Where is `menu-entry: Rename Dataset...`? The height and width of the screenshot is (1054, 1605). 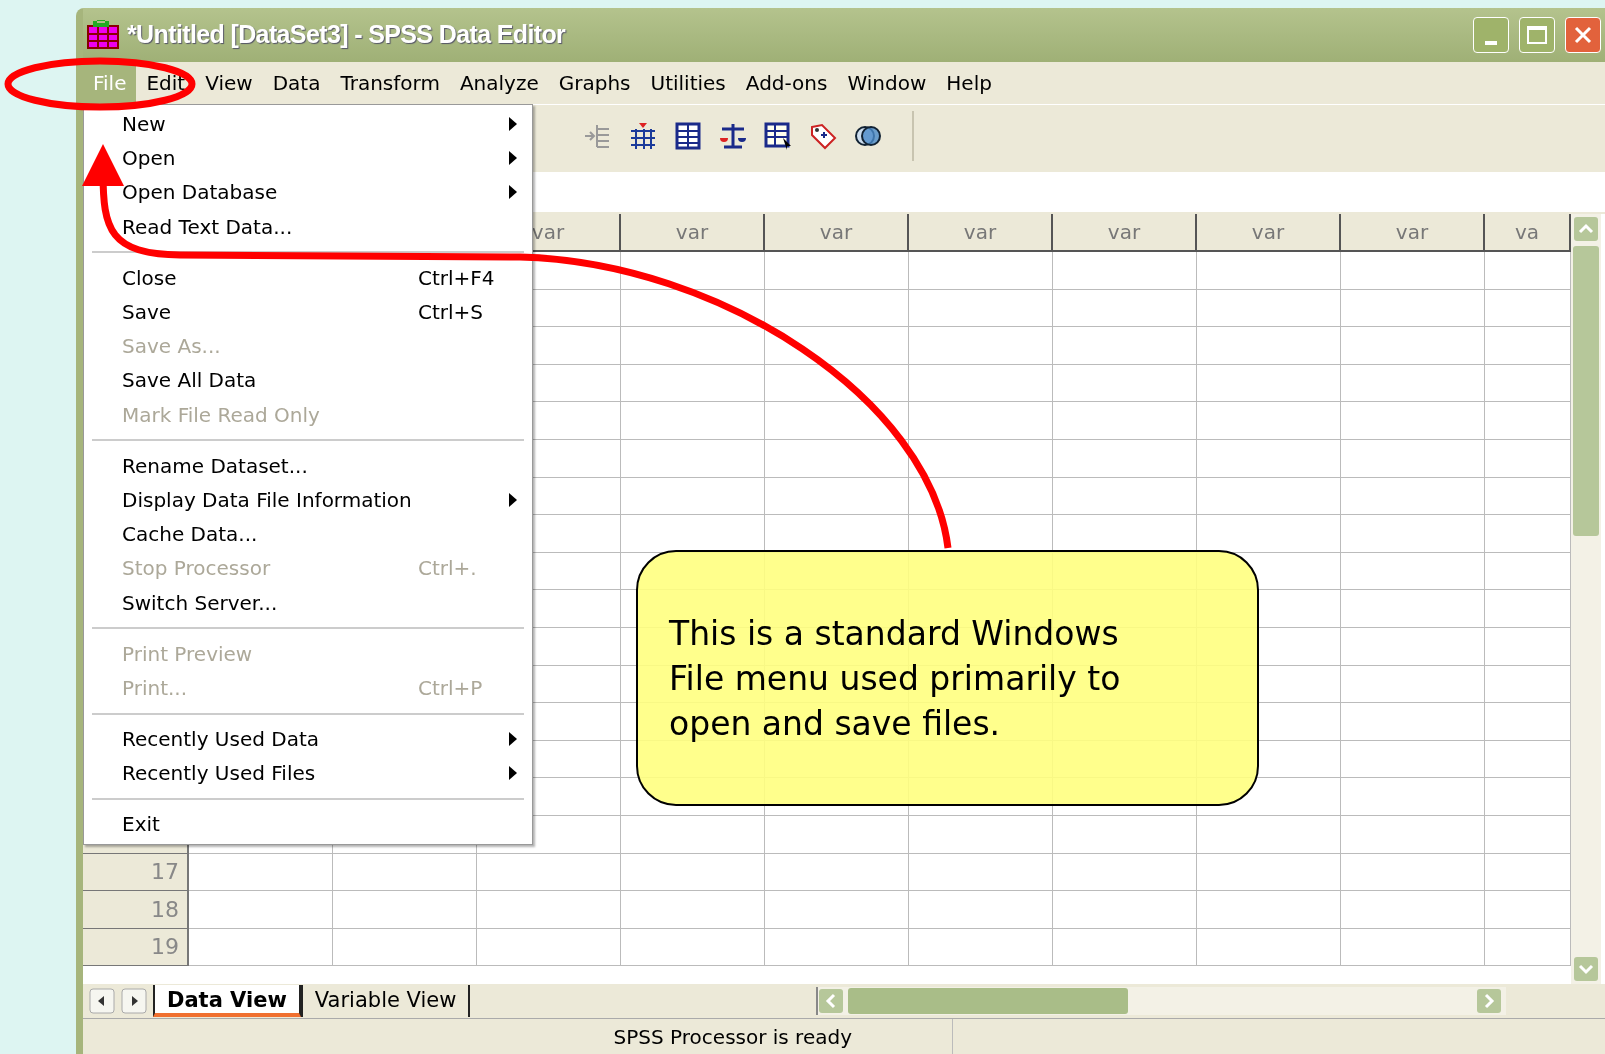
menu-entry: Rename Dataset... is located at coordinates (308, 465).